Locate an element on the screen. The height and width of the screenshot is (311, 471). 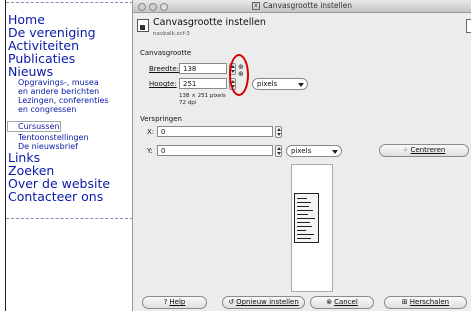
resize-button-label: Herschalen is located at coordinates (429, 302).